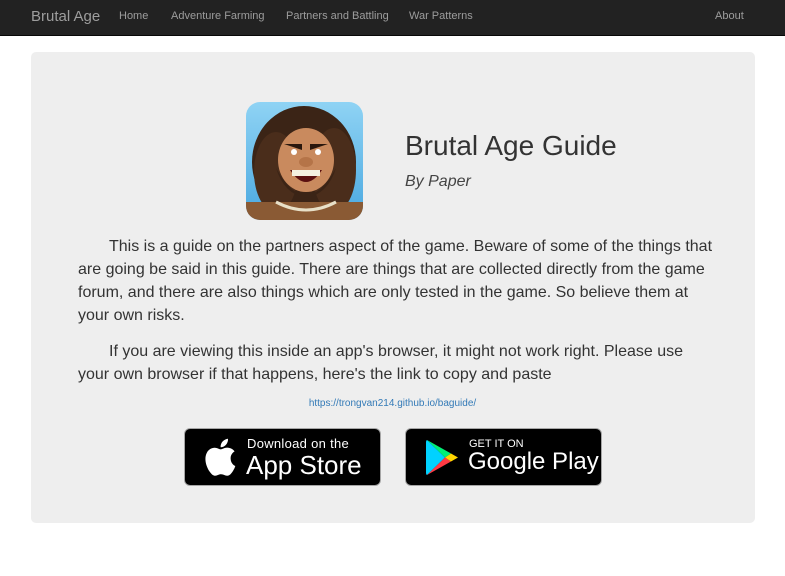 This screenshot has width=785, height=576. Describe the element at coordinates (298, 443) in the screenshot. I see `app-store-small-label: Download on the` at that location.